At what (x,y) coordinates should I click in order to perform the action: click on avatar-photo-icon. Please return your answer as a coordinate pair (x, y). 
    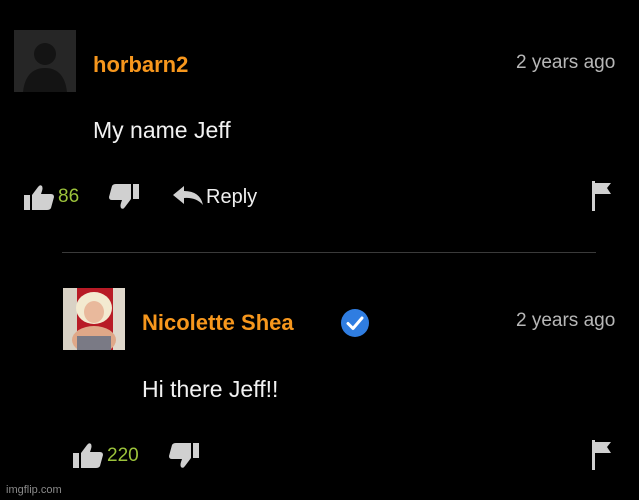
    Looking at the image, I should click on (94, 319).